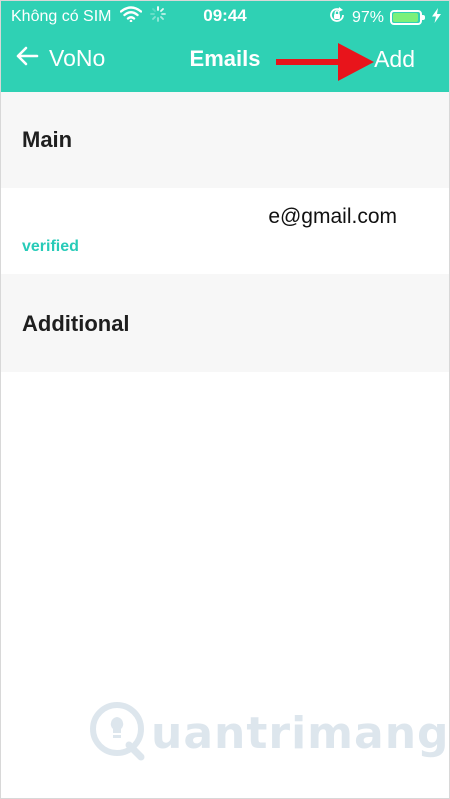  What do you see at coordinates (332, 216) in the screenshot?
I see `email-address: e@gmail.com` at bounding box center [332, 216].